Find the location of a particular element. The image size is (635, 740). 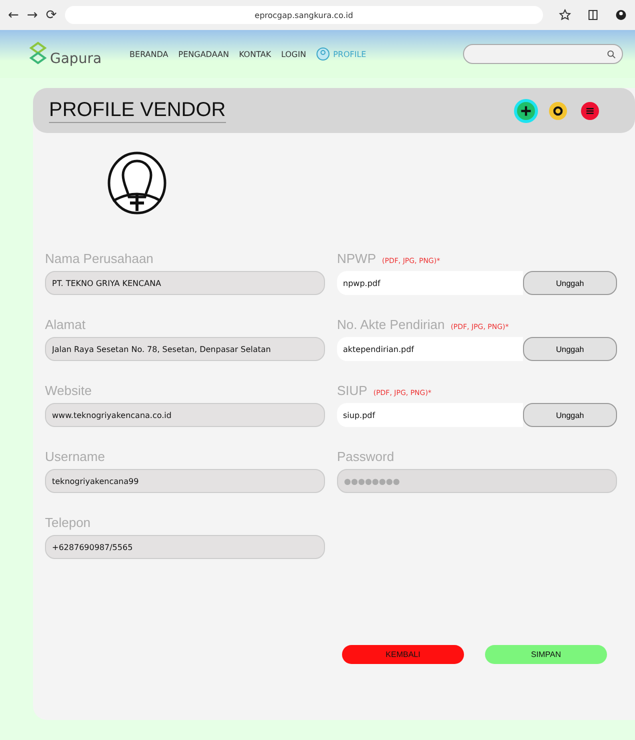

field-label: Telepon is located at coordinates (68, 522).